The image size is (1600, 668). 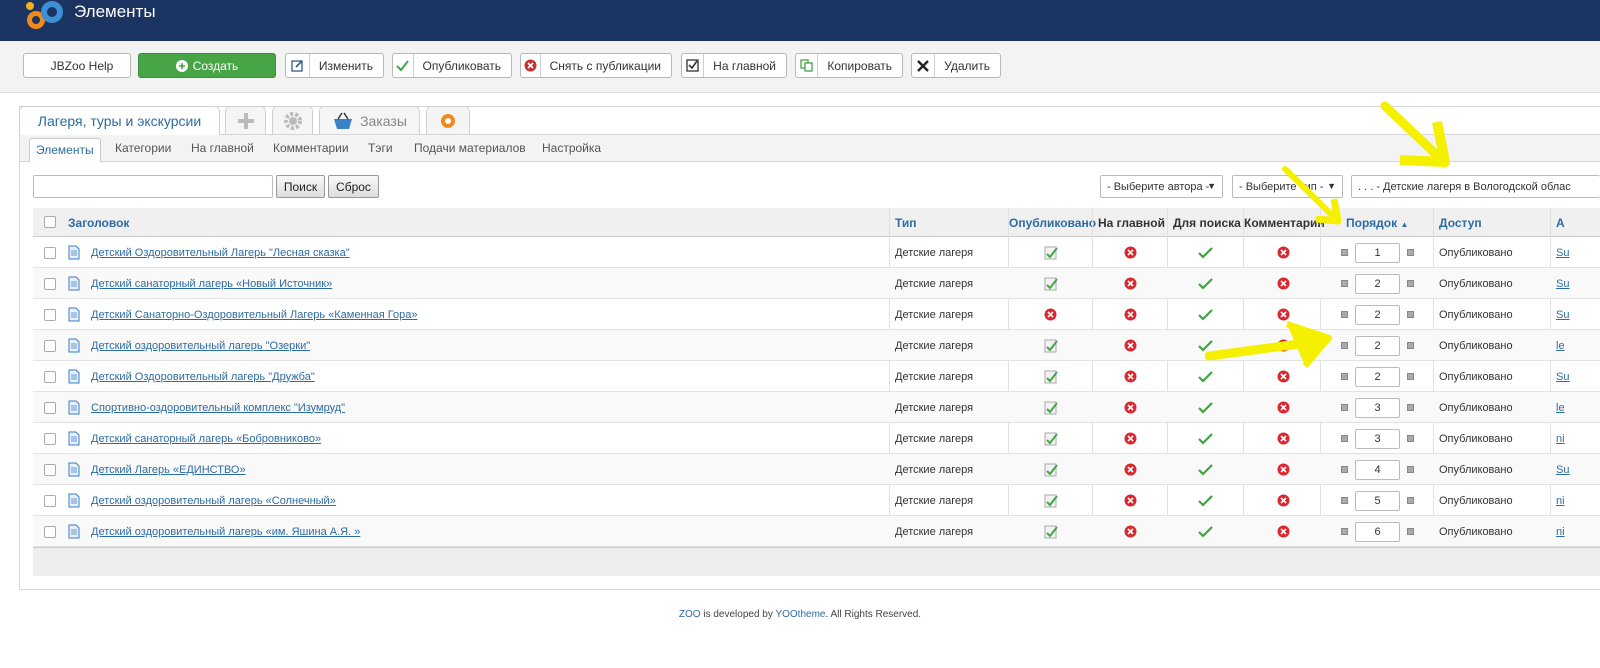 What do you see at coordinates (369, 120) in the screenshot?
I see `app-tab-orders: Заказы` at bounding box center [369, 120].